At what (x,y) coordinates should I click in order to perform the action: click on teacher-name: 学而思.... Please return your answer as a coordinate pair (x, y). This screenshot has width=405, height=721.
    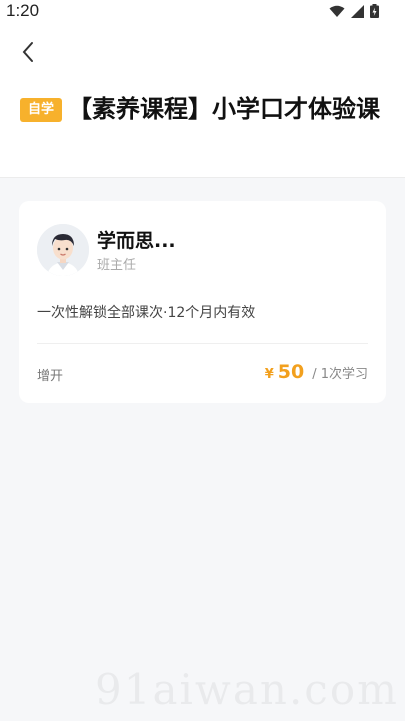
    Looking at the image, I should click on (136, 241).